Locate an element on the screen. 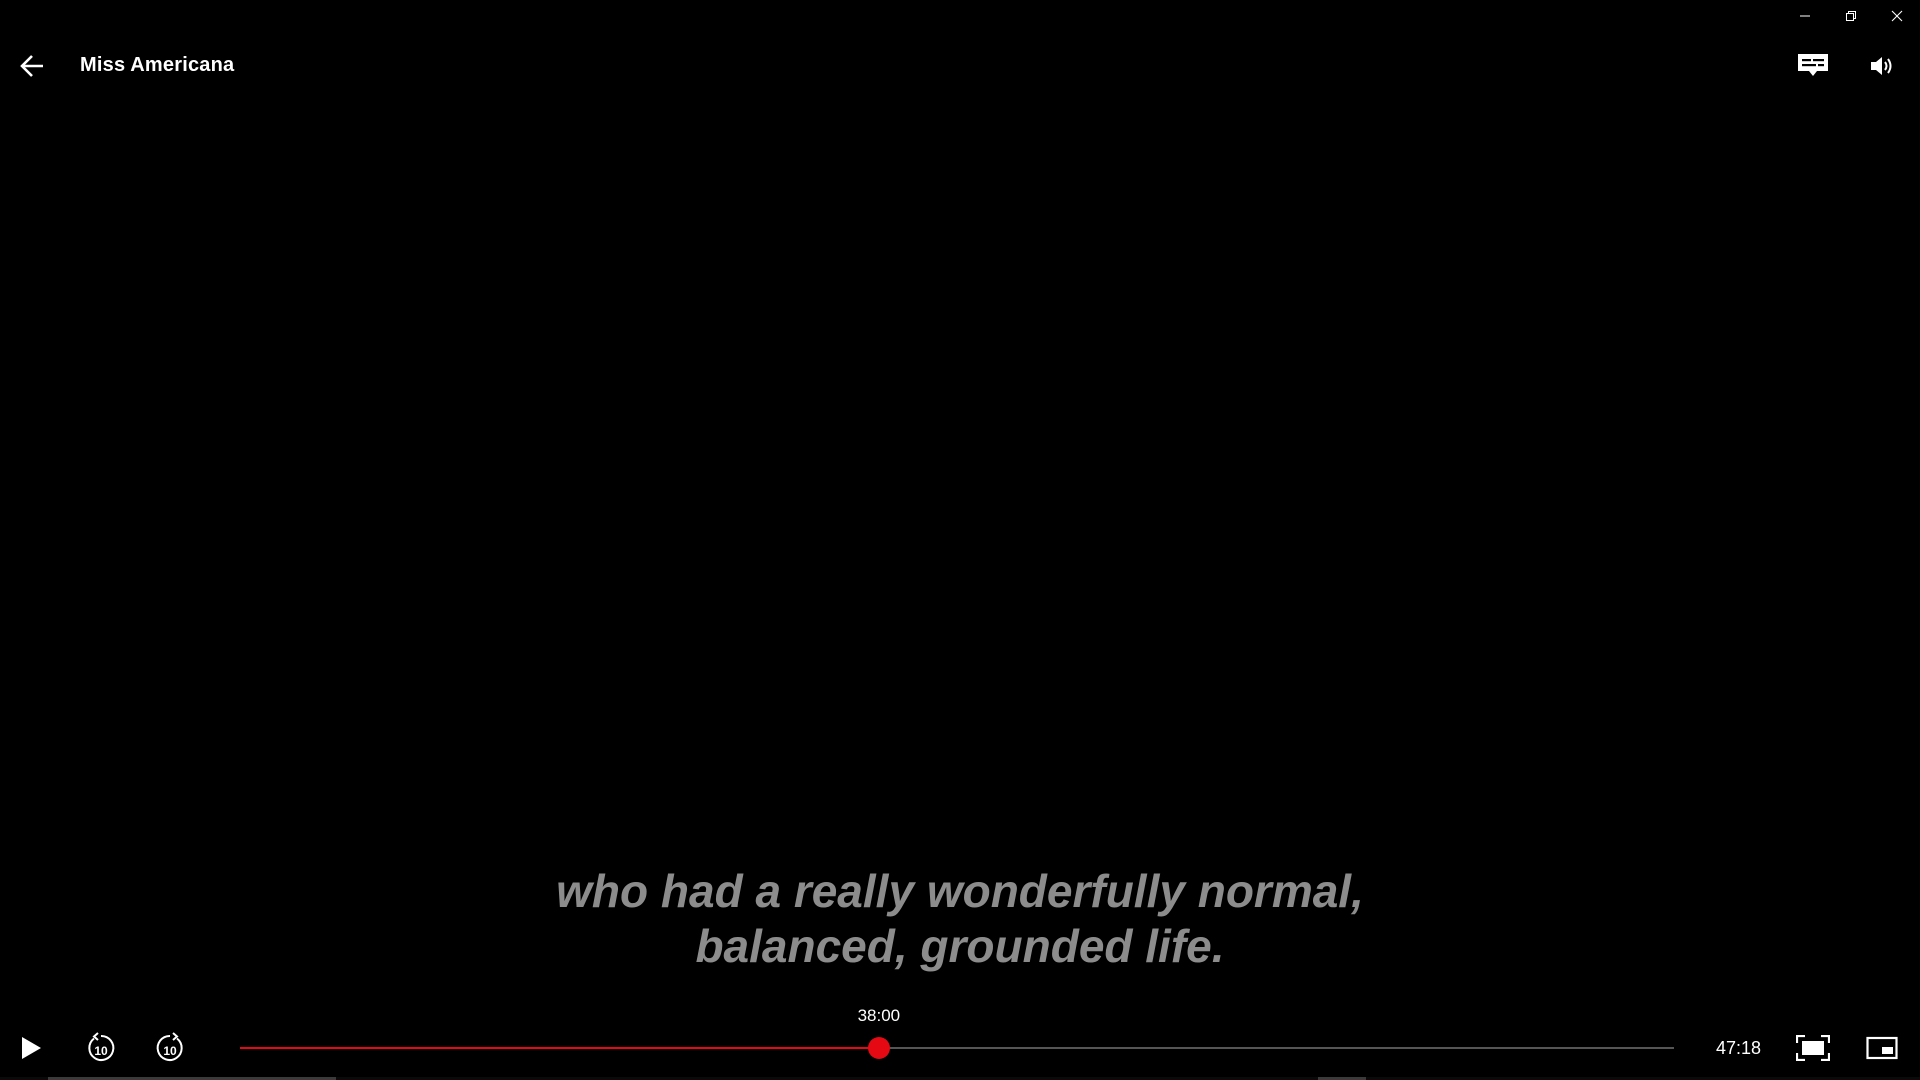 Image resolution: width=1920 pixels, height=1080 pixels. volume-button is located at coordinates (1882, 66).